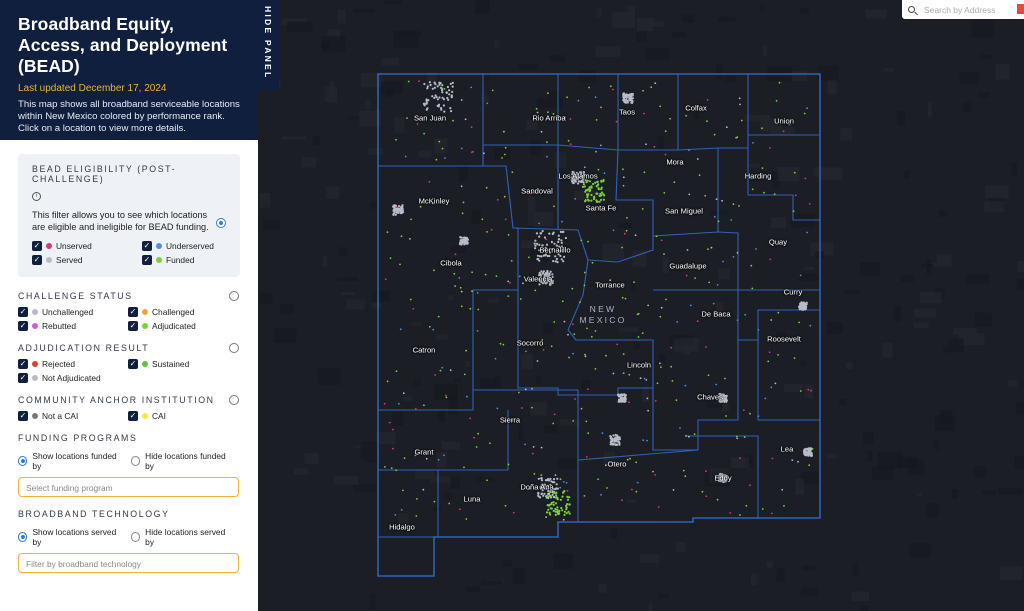 The width and height of the screenshot is (1024, 611). Describe the element at coordinates (710, 397) in the screenshot. I see `county-label: Chaves` at that location.